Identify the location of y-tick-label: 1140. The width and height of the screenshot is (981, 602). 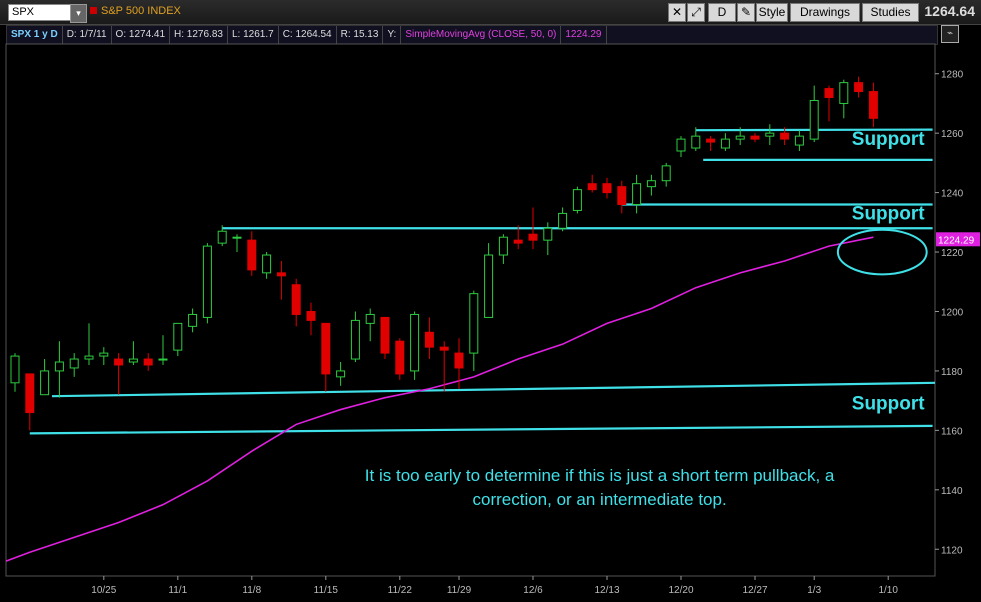
(952, 491).